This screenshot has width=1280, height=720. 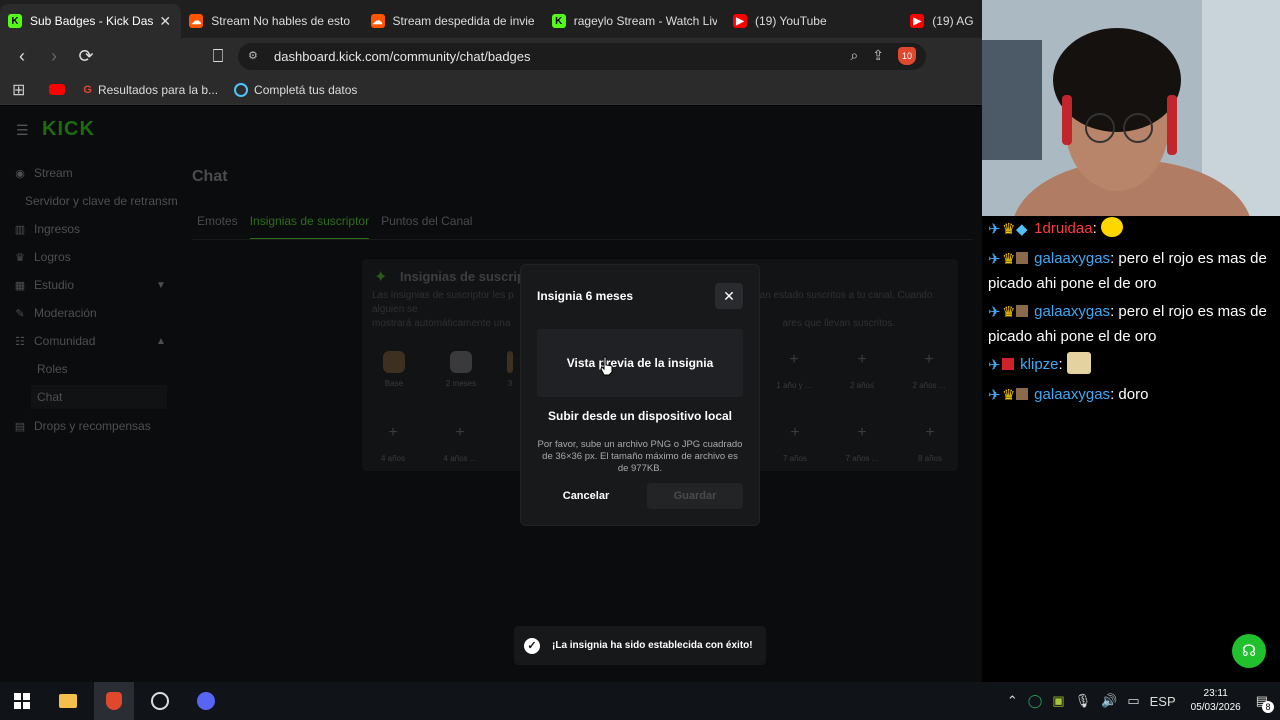 I want to click on tab-sub-badges: Insignias de suscriptor, so click(x=309, y=227).